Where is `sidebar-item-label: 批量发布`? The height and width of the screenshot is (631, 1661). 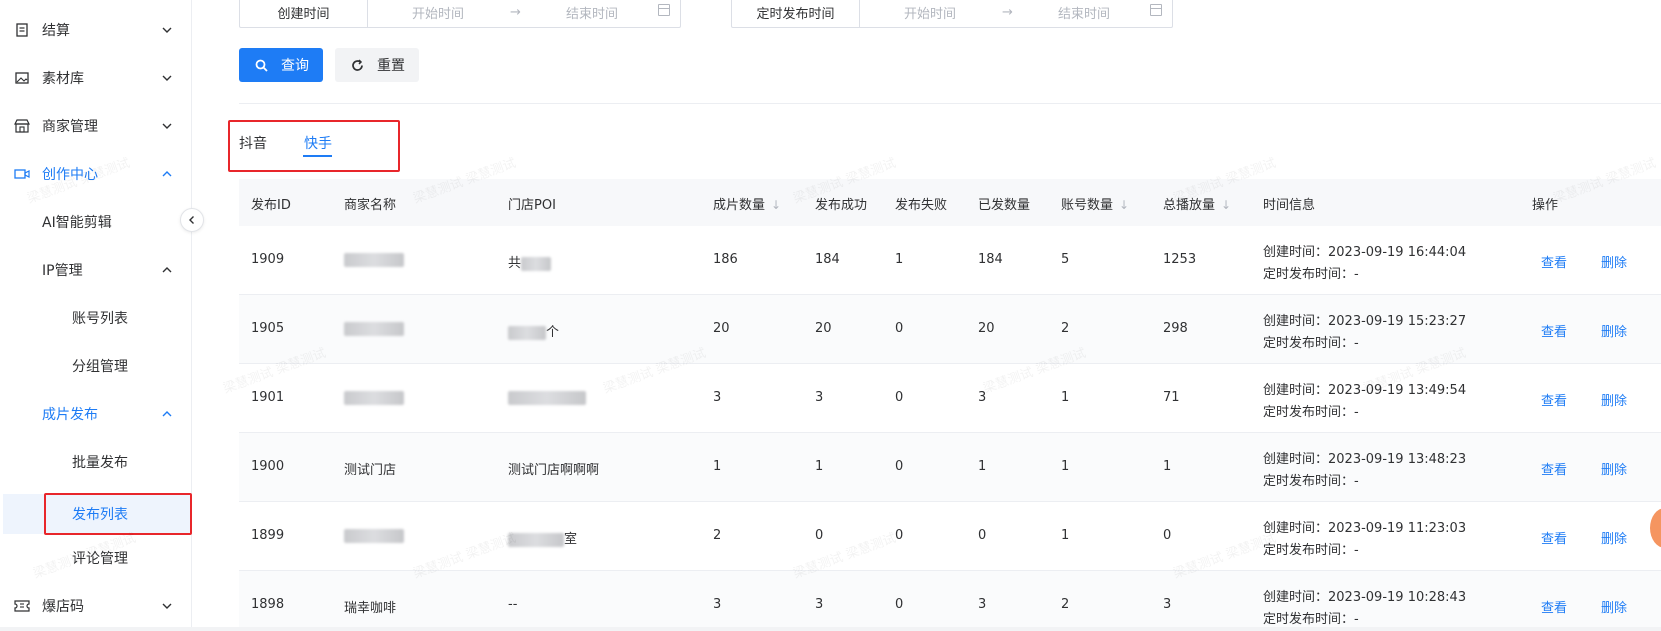
sidebar-item-label: 批量发布 is located at coordinates (100, 463).